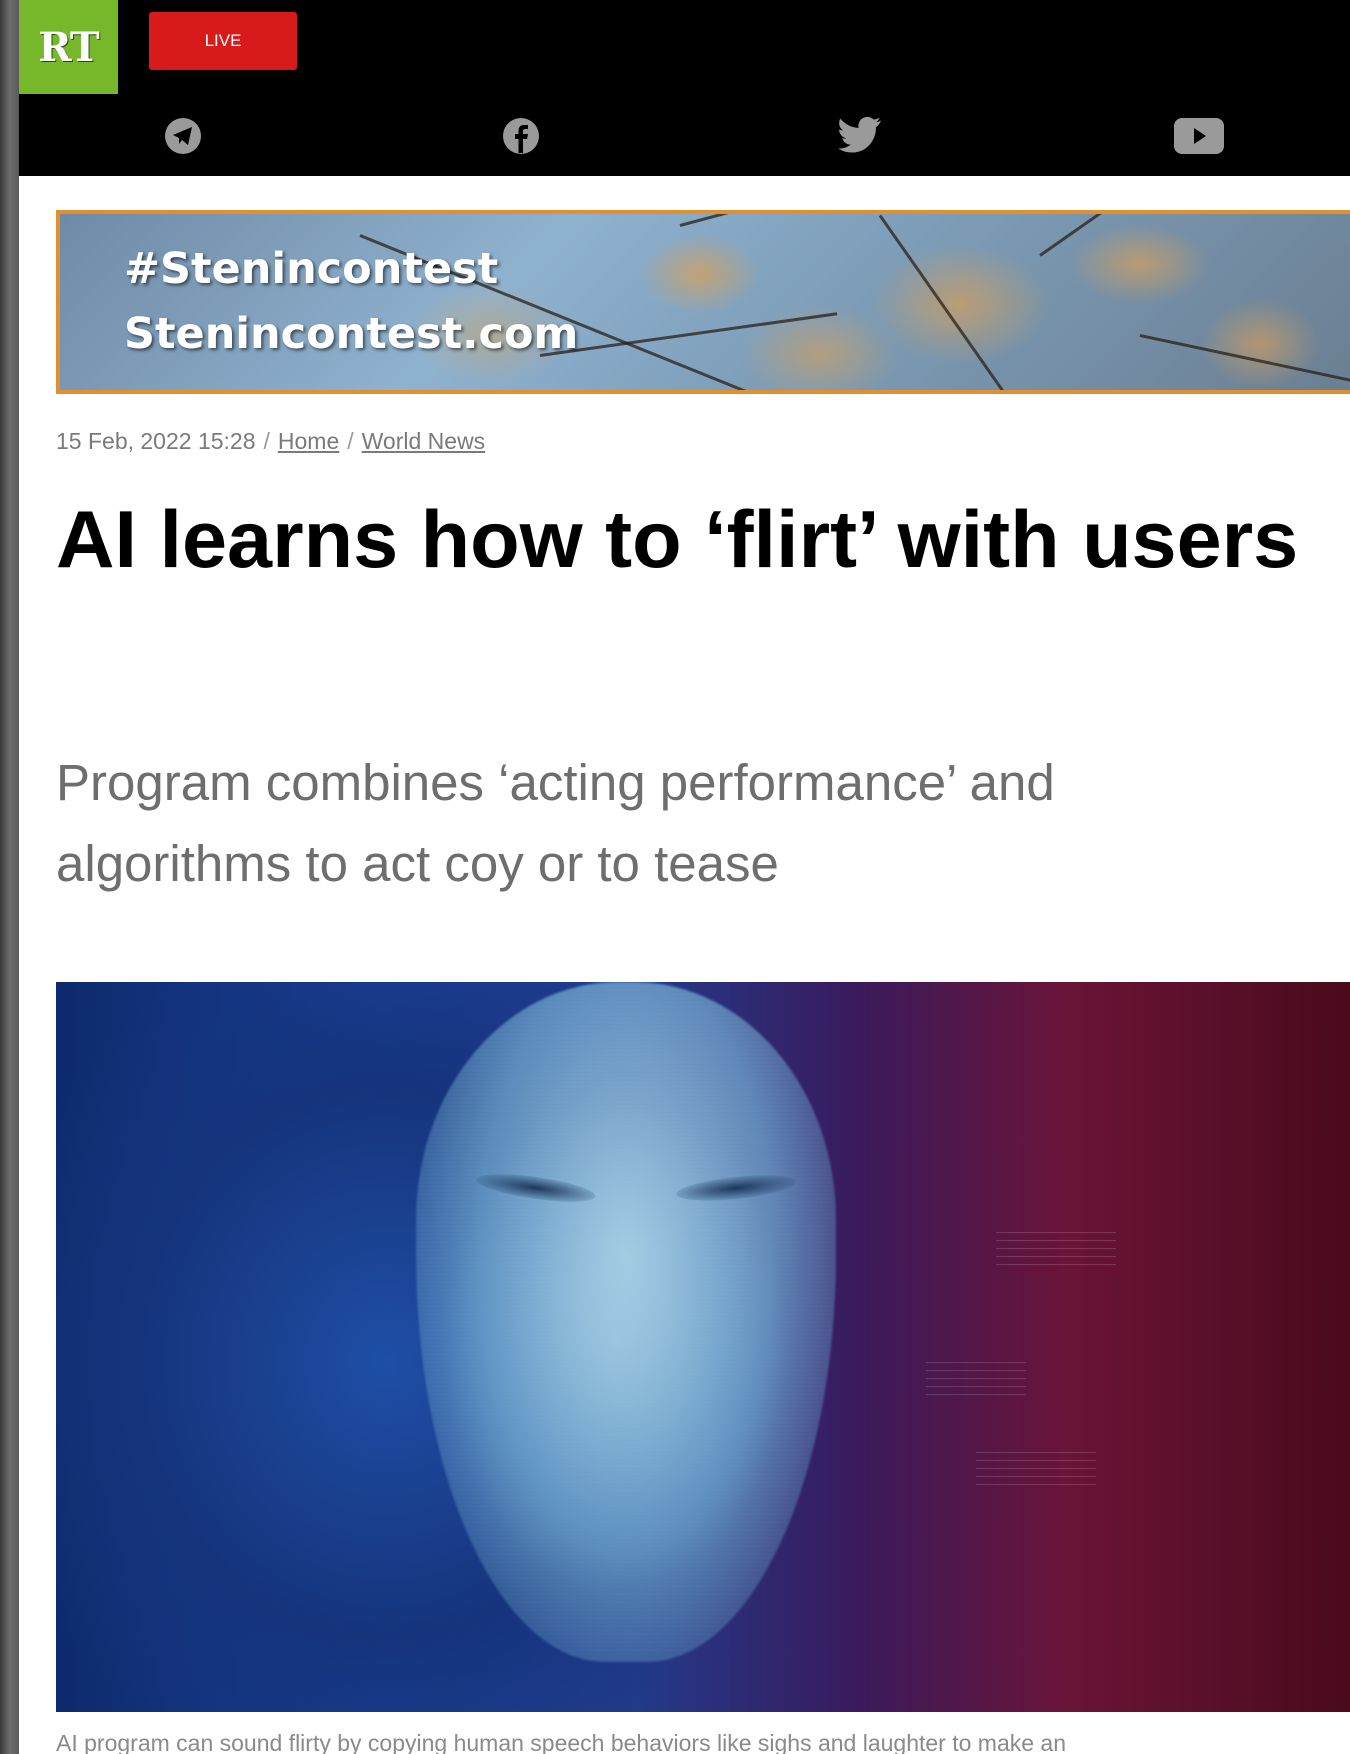 The height and width of the screenshot is (1754, 1350). I want to click on breadcrumb-world-news: World News, so click(424, 441).